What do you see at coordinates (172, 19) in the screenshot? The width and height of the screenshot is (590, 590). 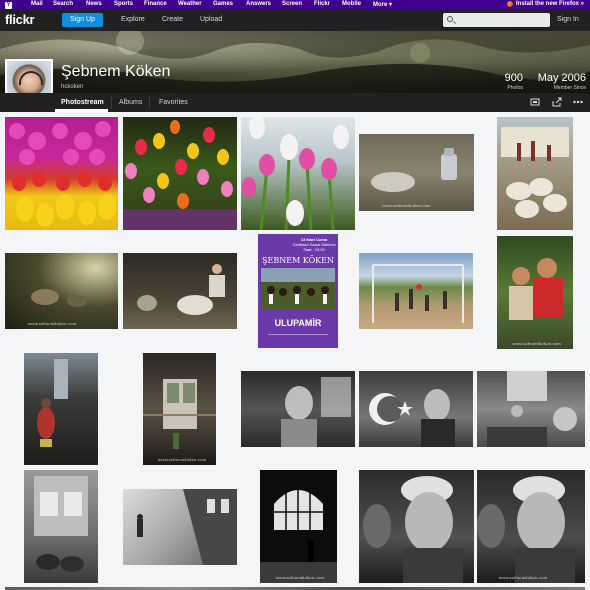 I see `nav-create: Create` at bounding box center [172, 19].